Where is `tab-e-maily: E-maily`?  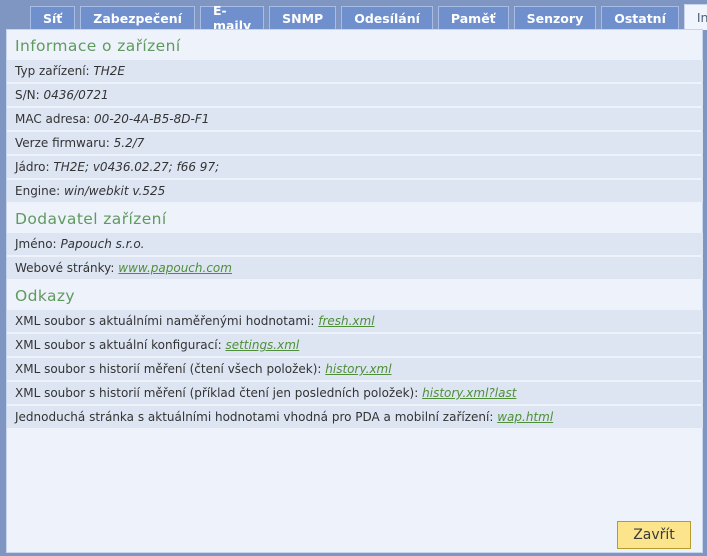 tab-e-maily: E-maily is located at coordinates (232, 18).